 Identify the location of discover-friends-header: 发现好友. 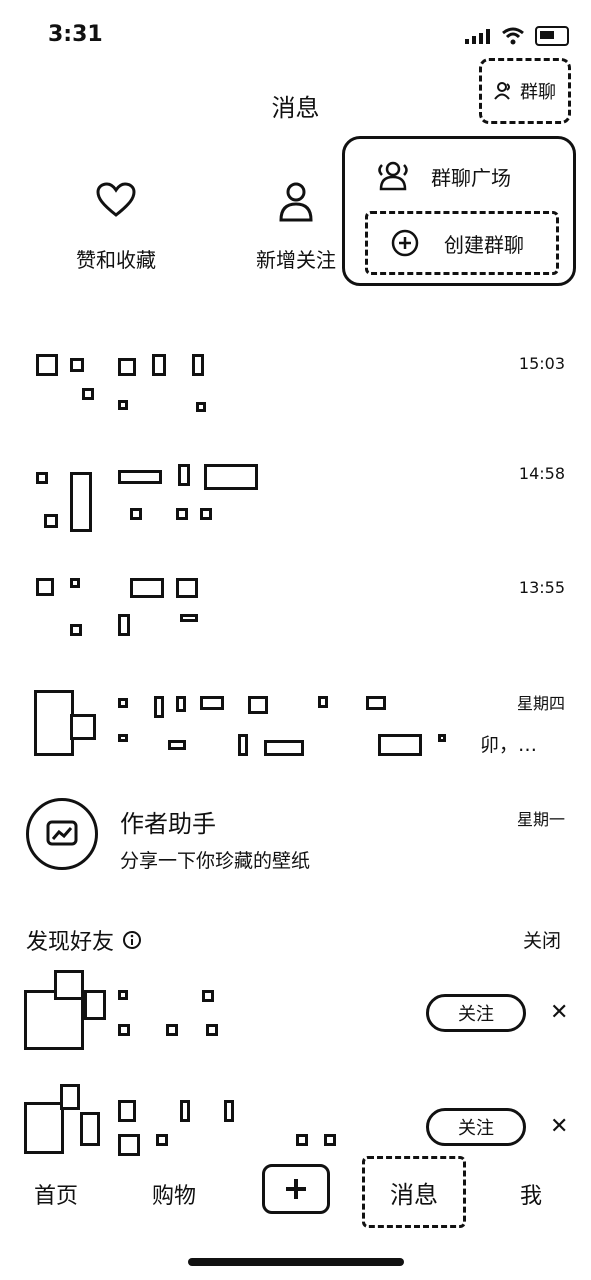
(84, 940).